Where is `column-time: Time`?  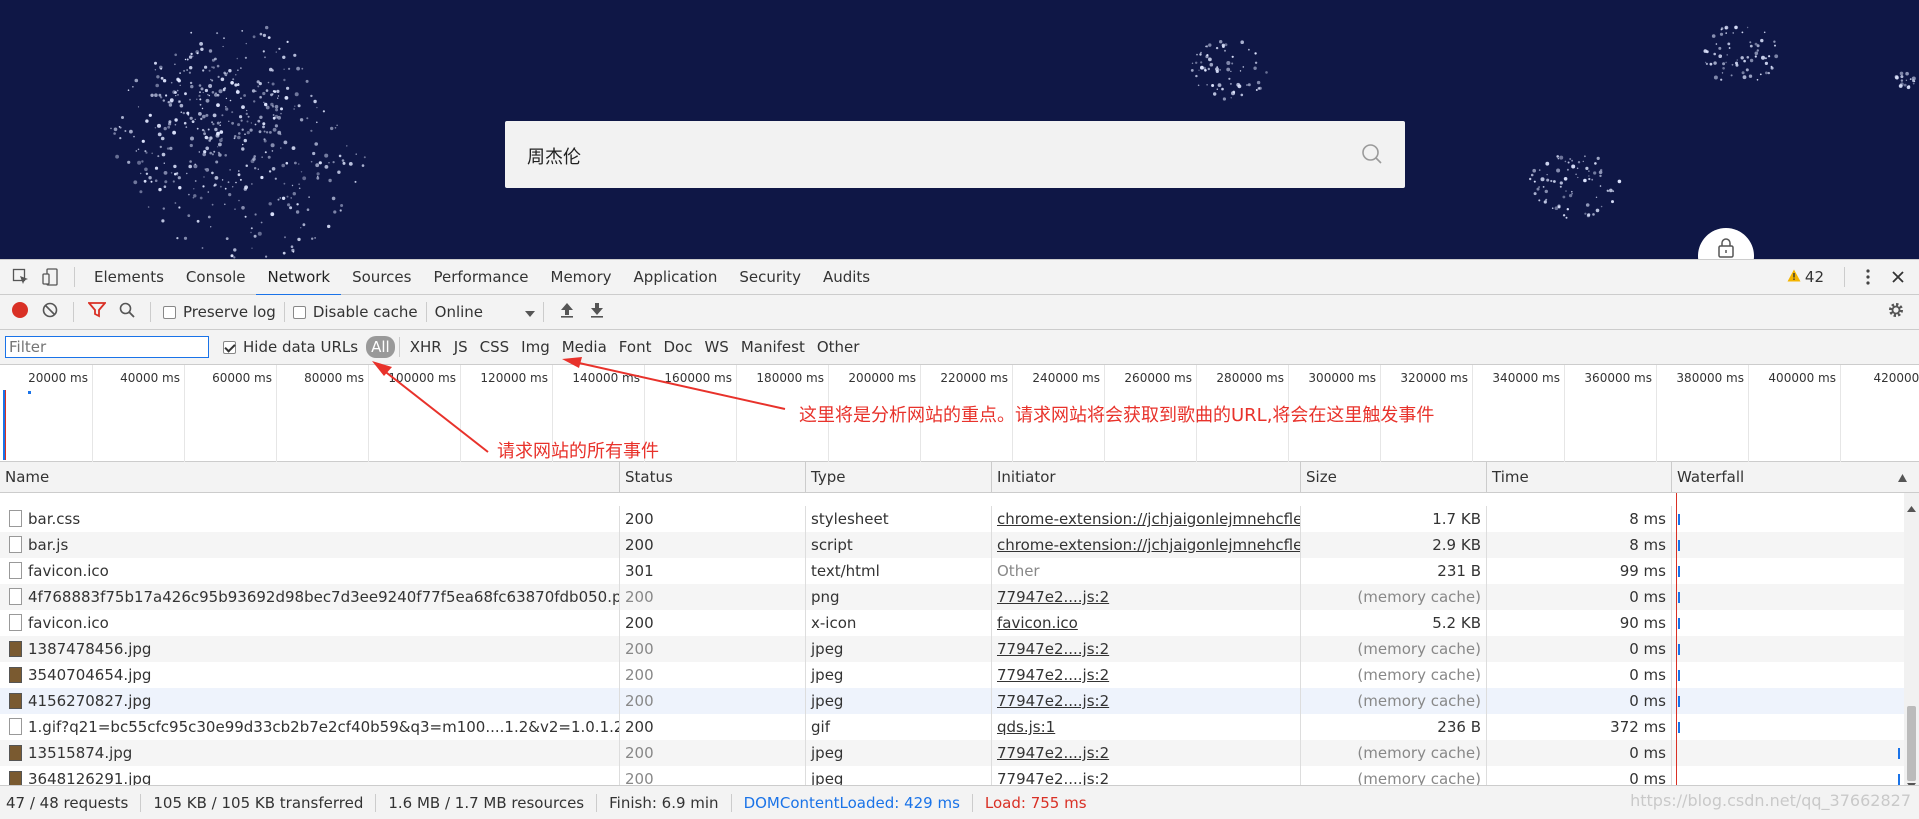
column-time: Time is located at coordinates (1579, 477).